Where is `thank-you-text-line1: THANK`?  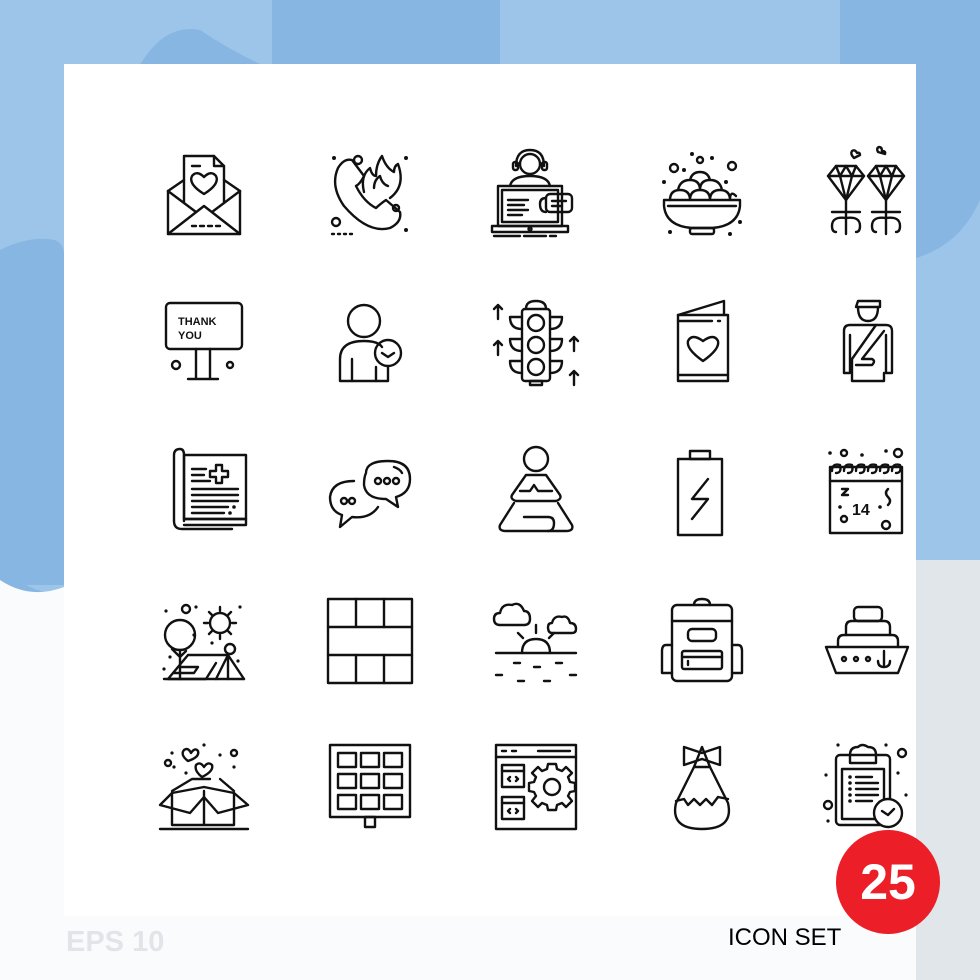 thank-you-text-line1: THANK is located at coordinates (197, 322).